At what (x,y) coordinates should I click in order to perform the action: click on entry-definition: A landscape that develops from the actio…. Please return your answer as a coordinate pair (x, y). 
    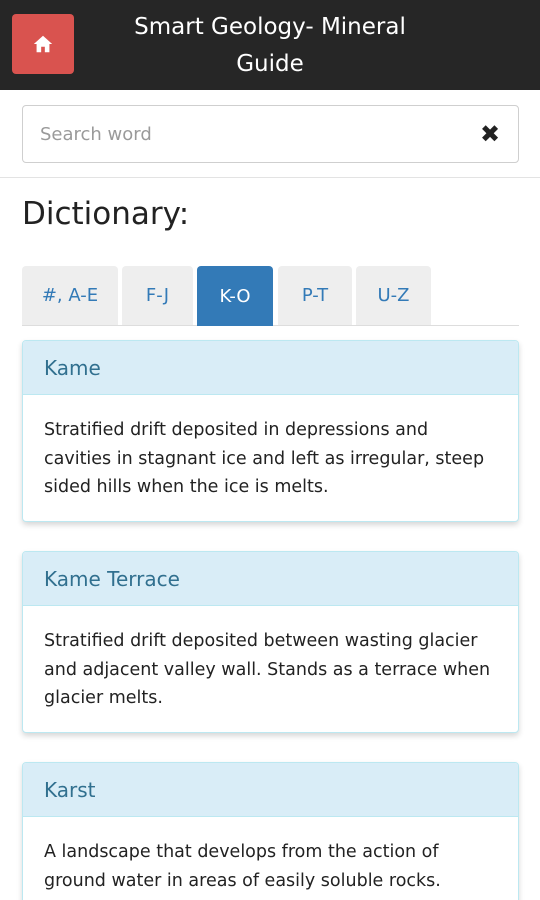
    Looking at the image, I should click on (242, 866).